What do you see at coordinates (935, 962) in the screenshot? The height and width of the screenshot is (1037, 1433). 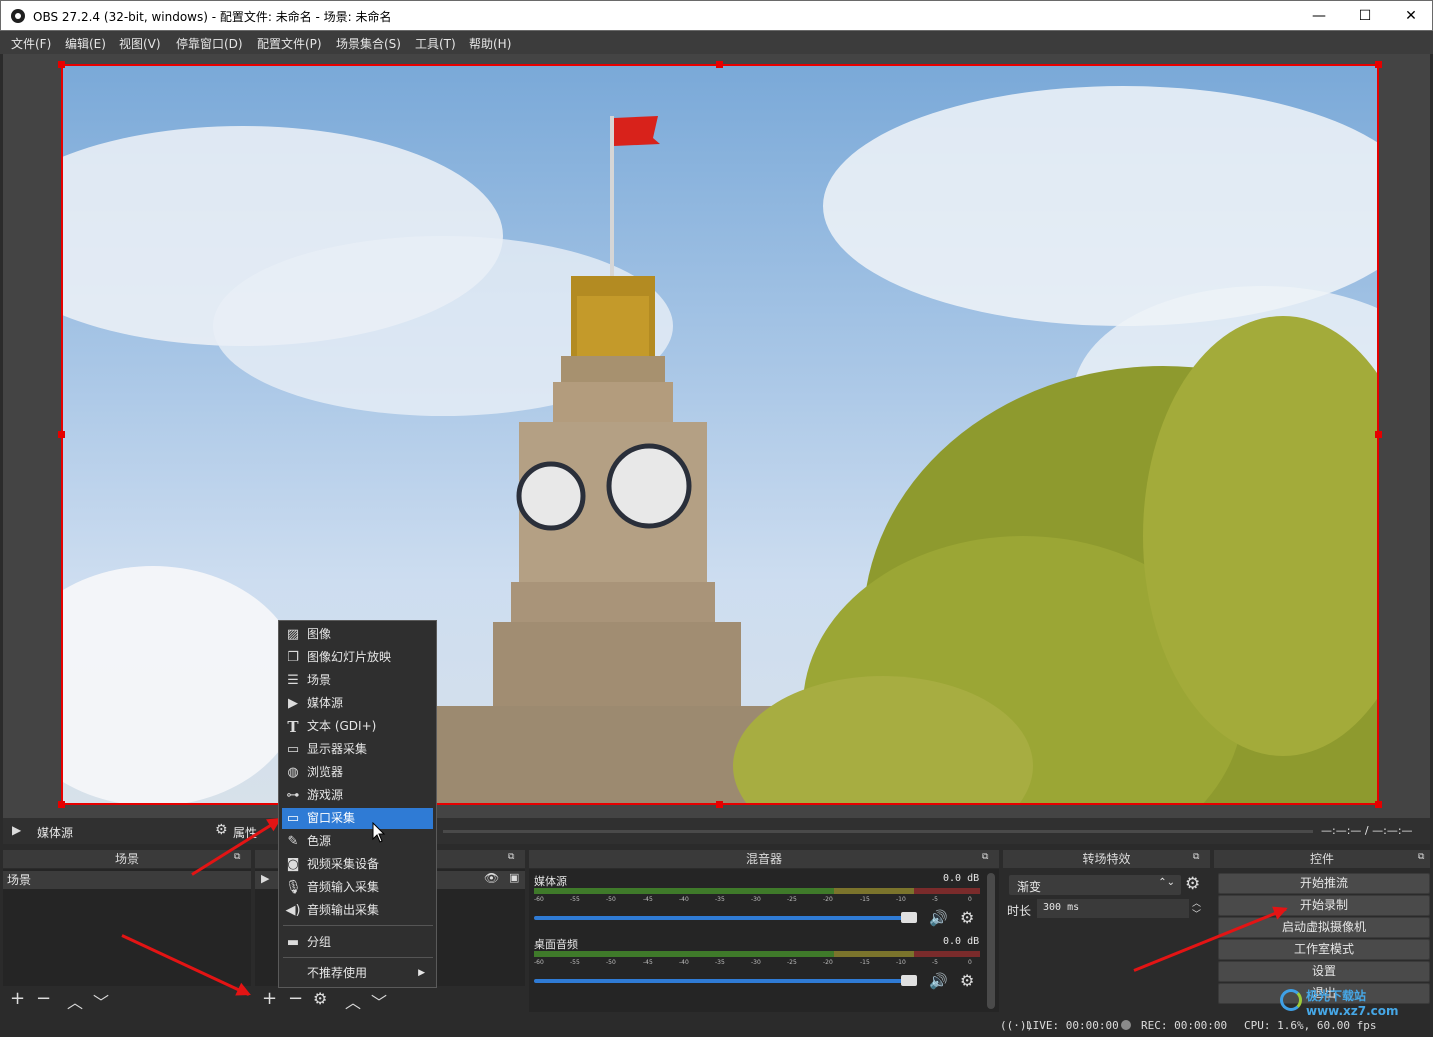 I see `scale-tick-label: -5` at bounding box center [935, 962].